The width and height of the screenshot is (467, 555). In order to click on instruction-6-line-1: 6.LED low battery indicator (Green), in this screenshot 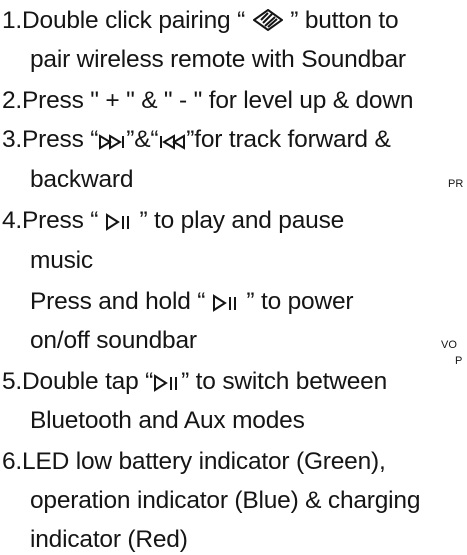, I will do `click(194, 461)`.